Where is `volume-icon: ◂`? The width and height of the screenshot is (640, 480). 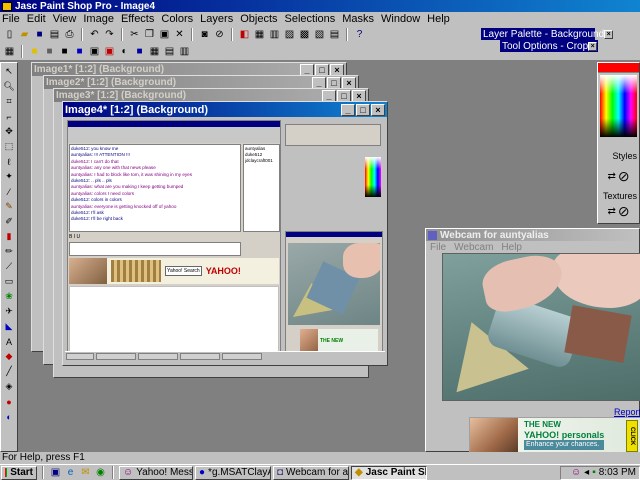 volume-icon: ◂ is located at coordinates (586, 472).